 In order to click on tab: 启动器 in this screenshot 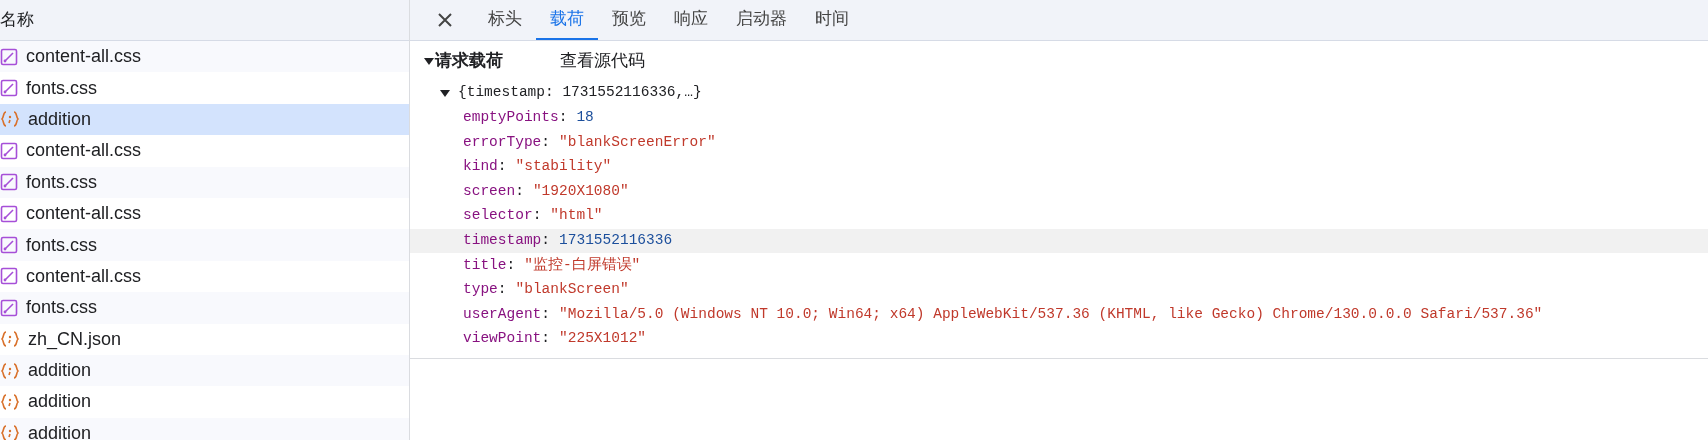, I will do `click(761, 20)`.